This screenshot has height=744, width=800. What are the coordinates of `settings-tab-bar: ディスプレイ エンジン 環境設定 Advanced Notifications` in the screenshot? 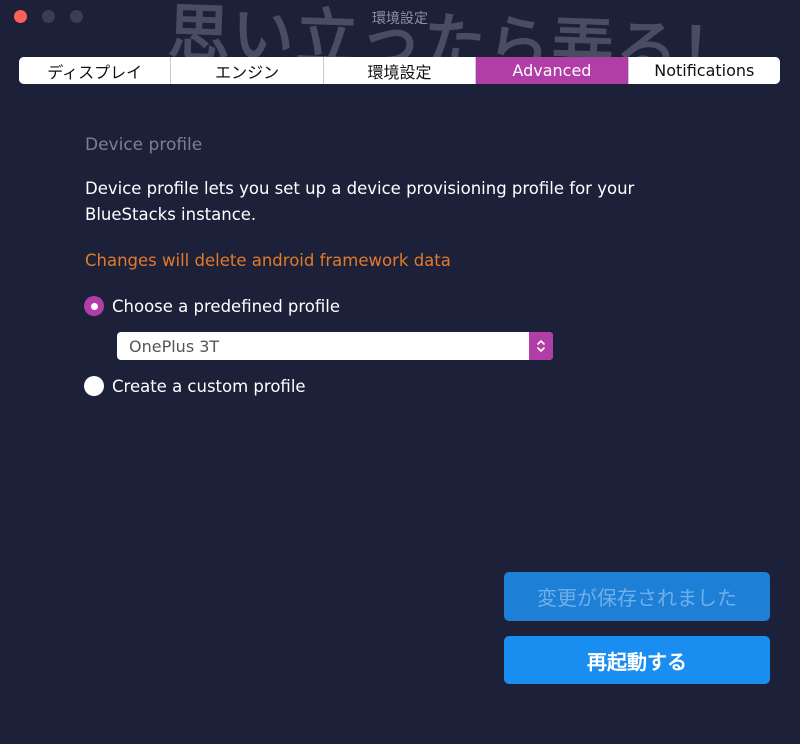 It's located at (399, 70).